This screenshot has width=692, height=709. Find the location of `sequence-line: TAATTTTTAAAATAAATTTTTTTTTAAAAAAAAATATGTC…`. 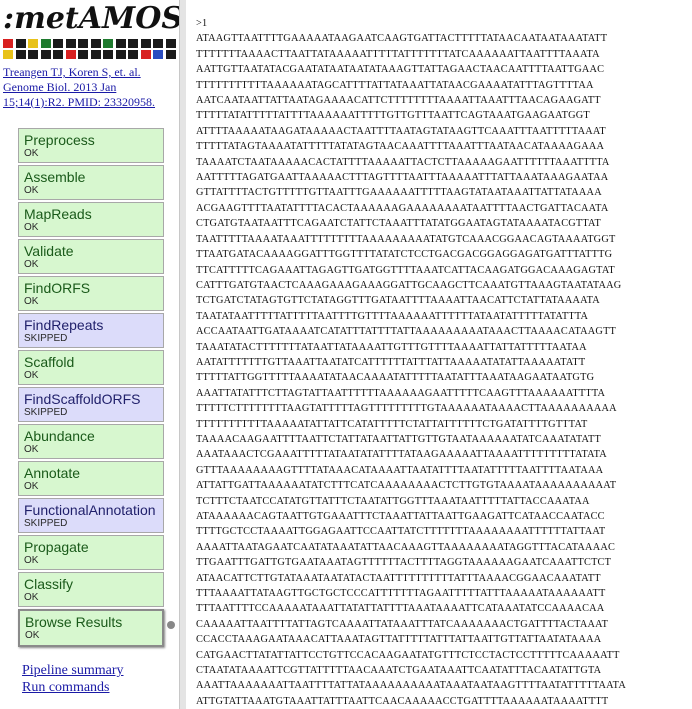

sequence-line: TAATTTTTAAAATAAATTTTTTTTTAAAAAAAAATATGTC… is located at coordinates (406, 239).